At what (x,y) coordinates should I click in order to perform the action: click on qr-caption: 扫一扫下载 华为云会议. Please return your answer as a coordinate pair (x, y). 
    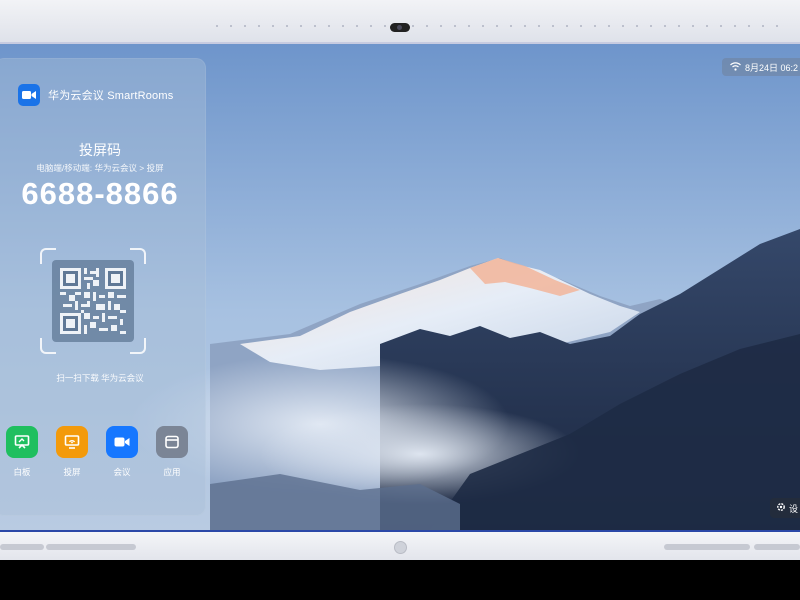
    Looking at the image, I should click on (100, 378).